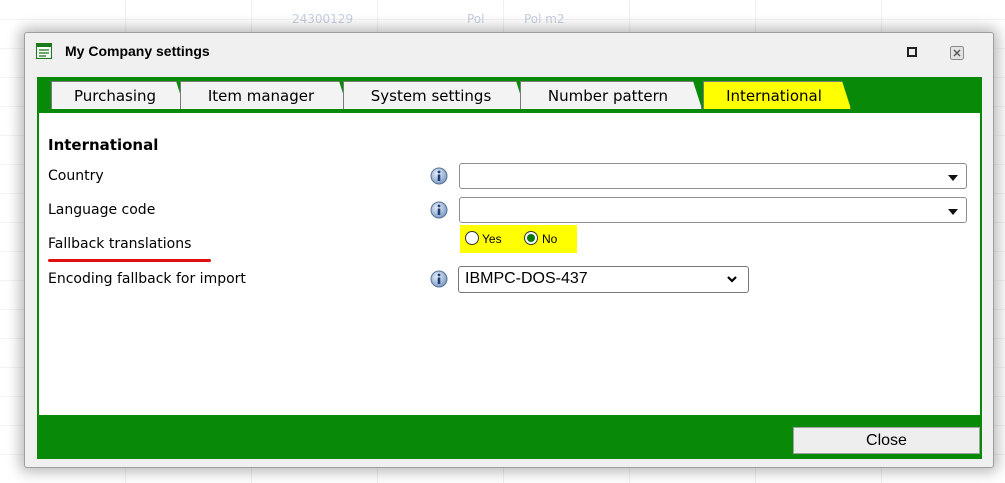 The height and width of the screenshot is (483, 1005). Describe the element at coordinates (518, 239) in the screenshot. I see `fallback-translations-radio-group: Yes No` at that location.